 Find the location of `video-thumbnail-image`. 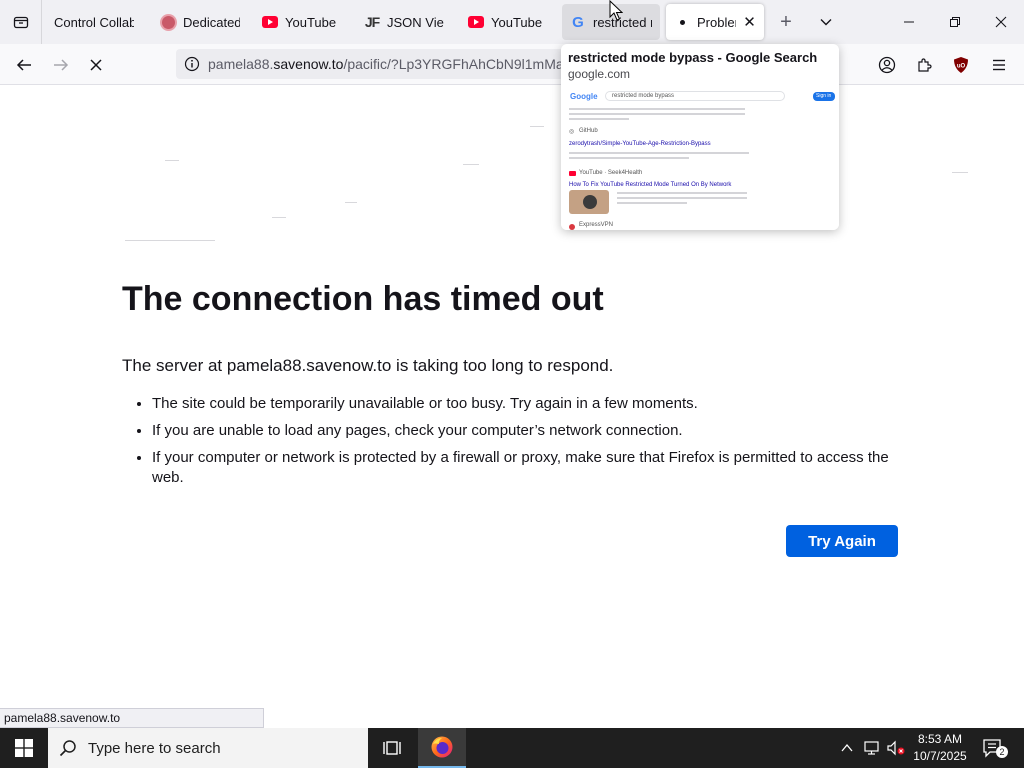

video-thumbnail-image is located at coordinates (589, 202).